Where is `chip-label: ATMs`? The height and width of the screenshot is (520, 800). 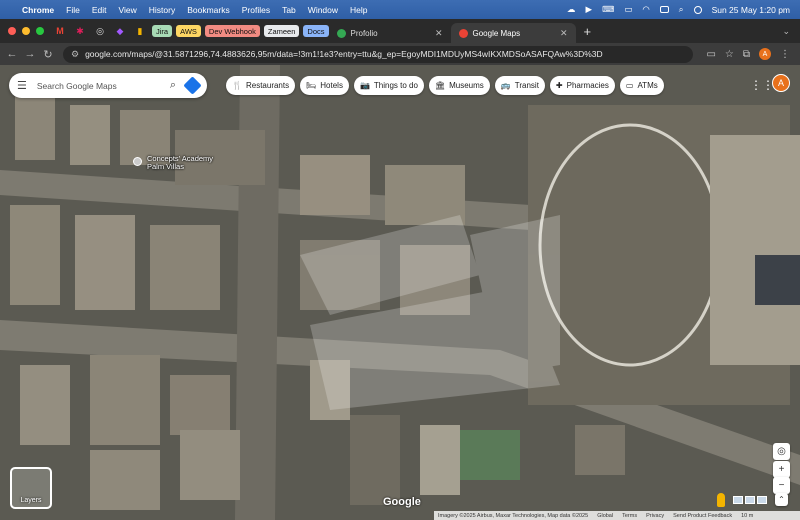 chip-label: ATMs is located at coordinates (647, 85).